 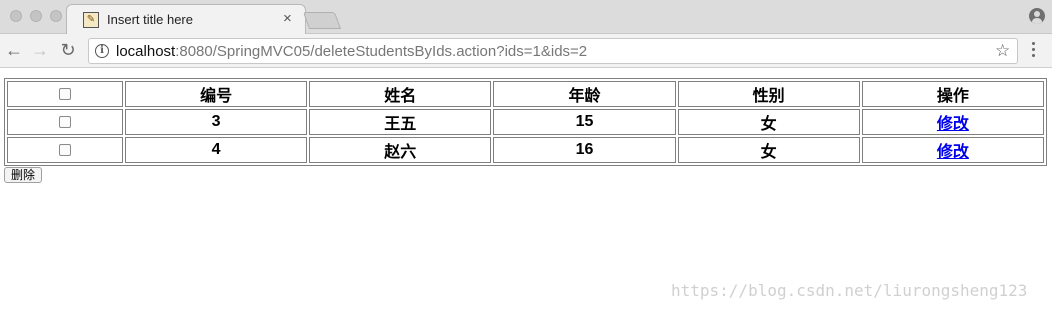 What do you see at coordinates (23, 175) in the screenshot?
I see `delete-button: 删除` at bounding box center [23, 175].